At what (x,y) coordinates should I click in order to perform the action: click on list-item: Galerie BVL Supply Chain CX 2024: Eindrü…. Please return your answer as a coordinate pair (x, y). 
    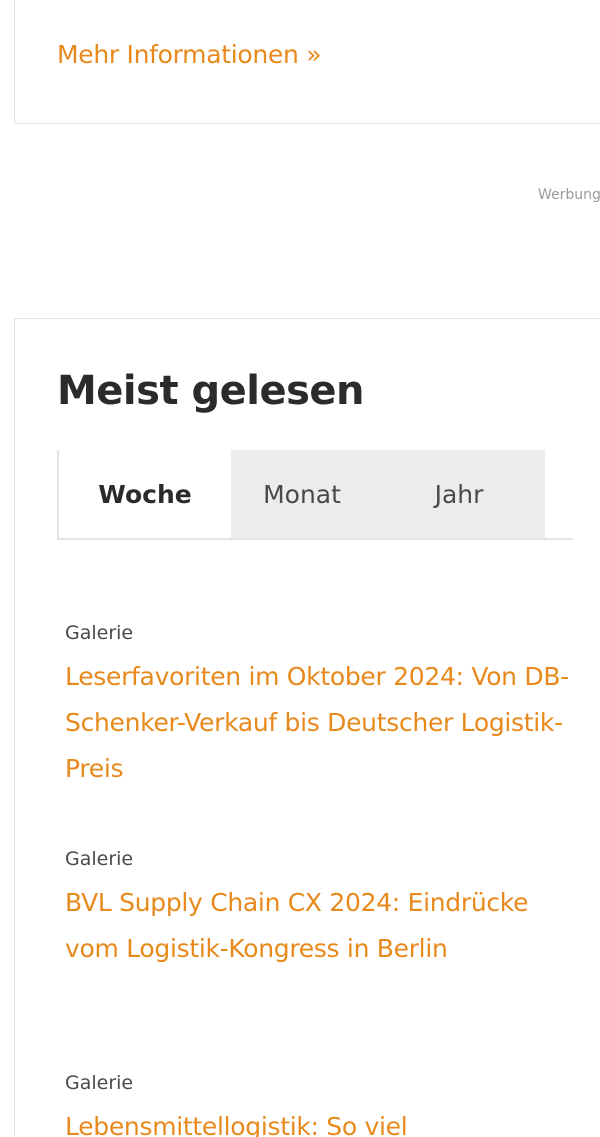
    Looking at the image, I should click on (325, 909).